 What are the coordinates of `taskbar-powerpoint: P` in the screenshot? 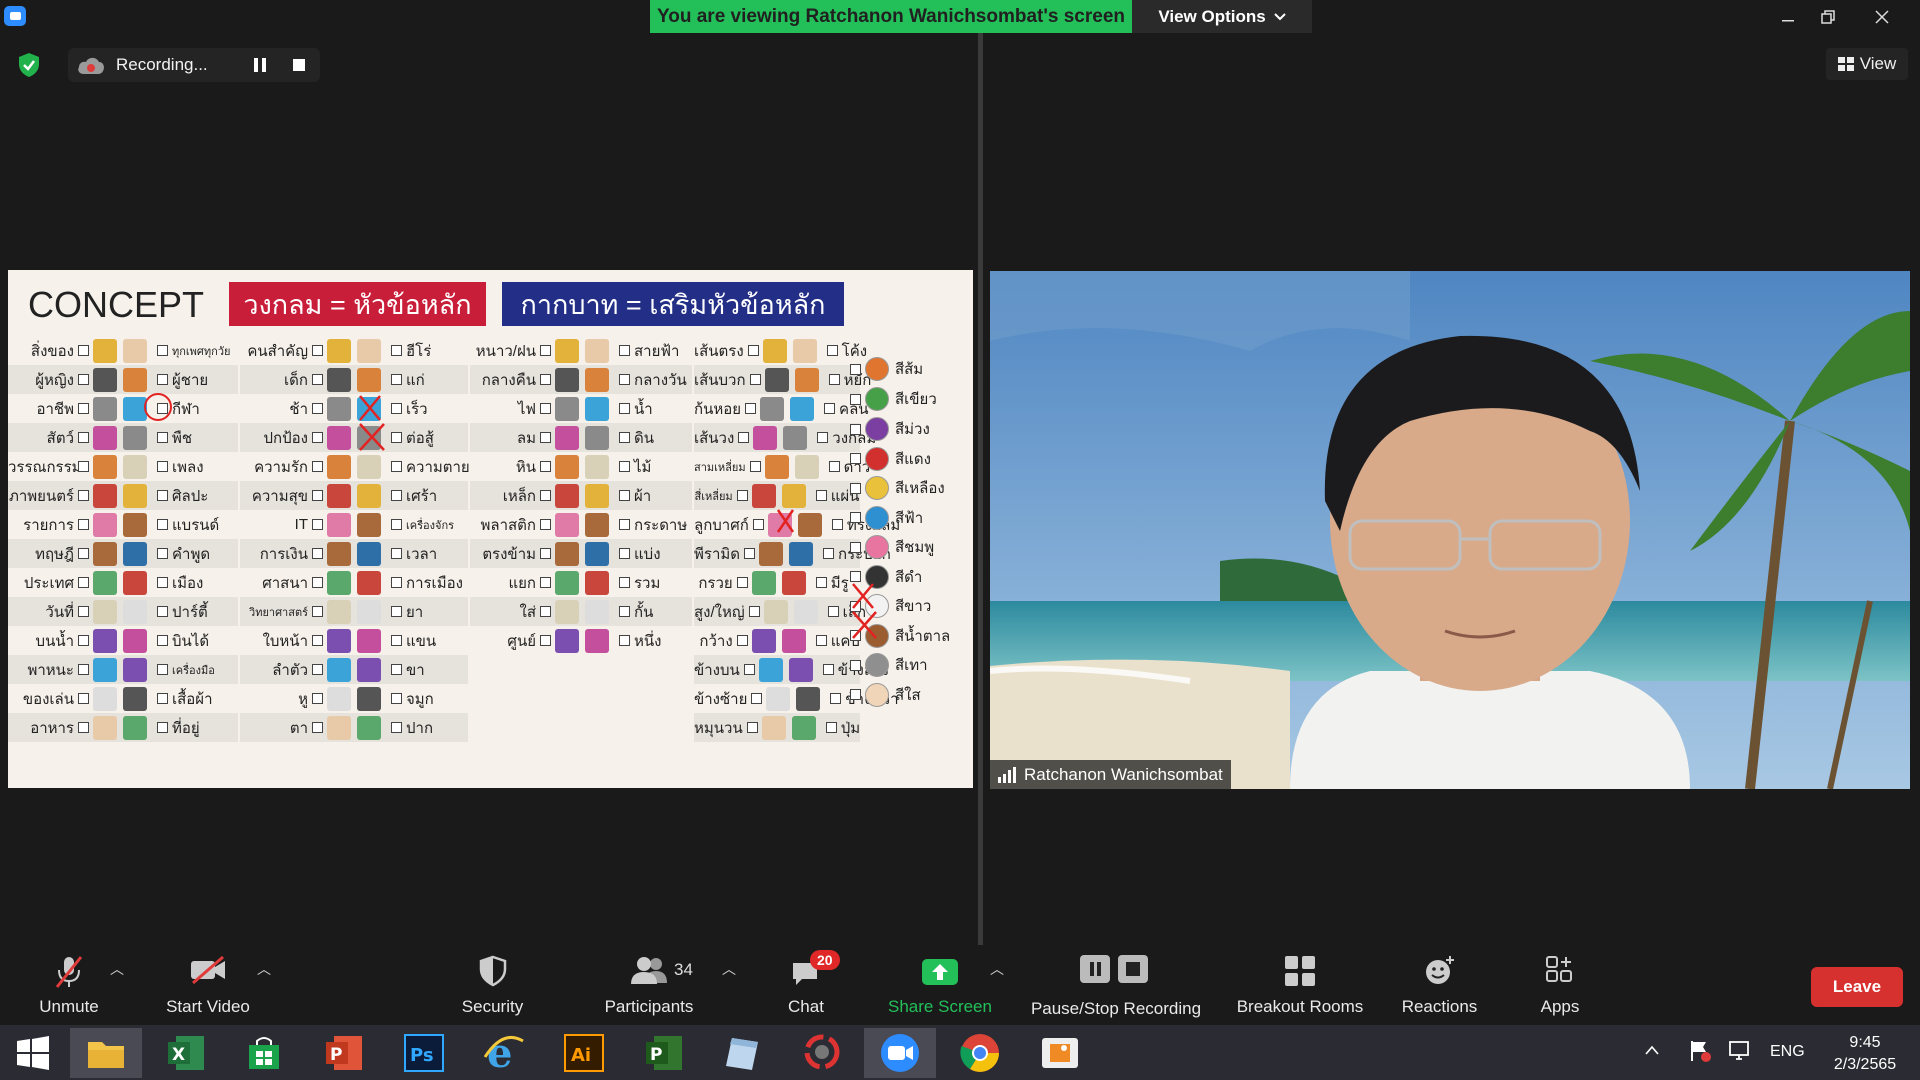 It's located at (344, 1053).